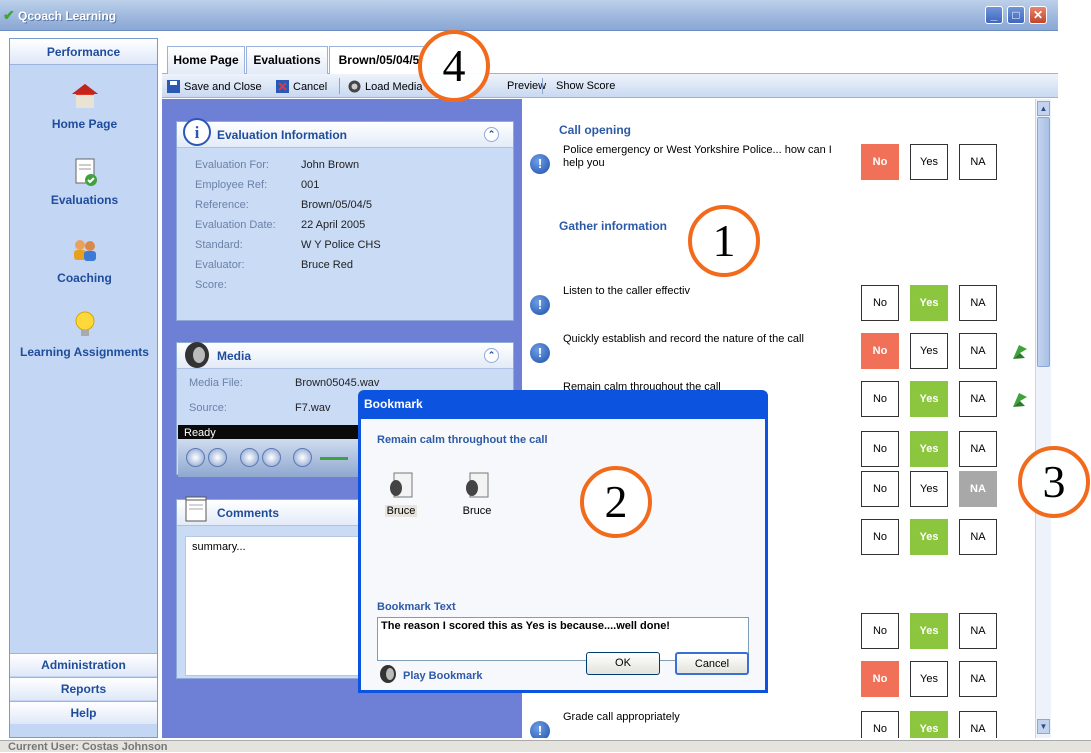 The height and width of the screenshot is (753, 1091). What do you see at coordinates (1054, 482) in the screenshot?
I see `callout-3: 3` at bounding box center [1054, 482].